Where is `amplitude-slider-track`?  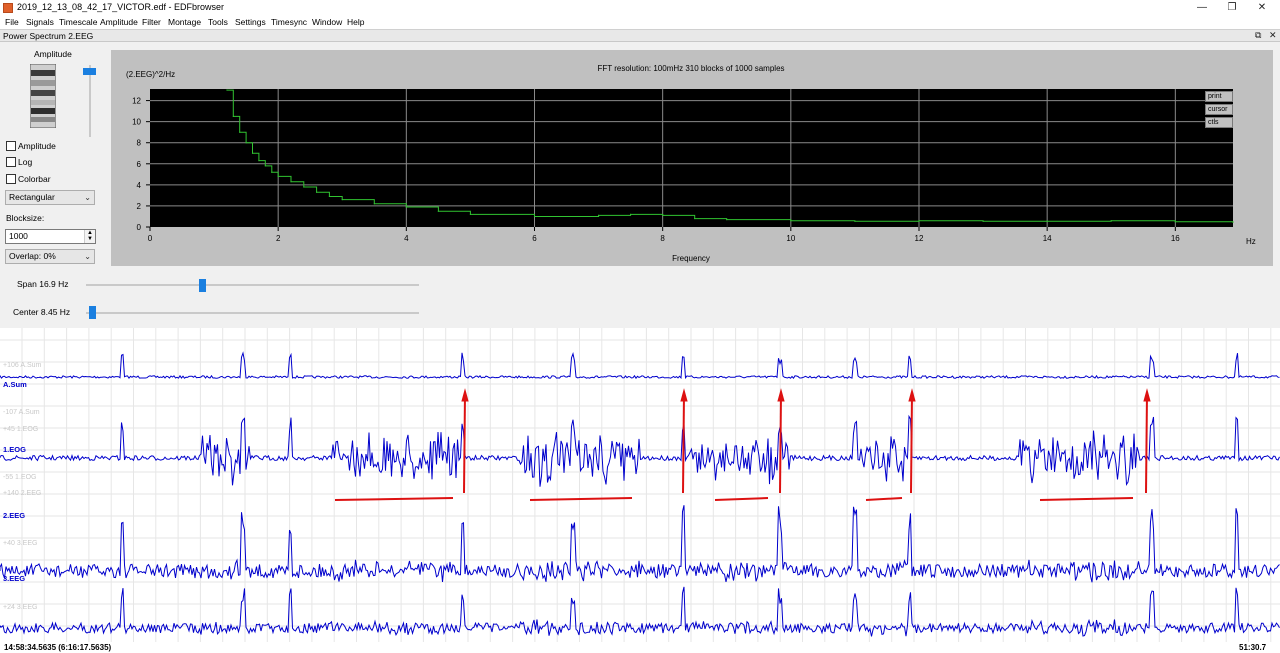 amplitude-slider-track is located at coordinates (90, 101).